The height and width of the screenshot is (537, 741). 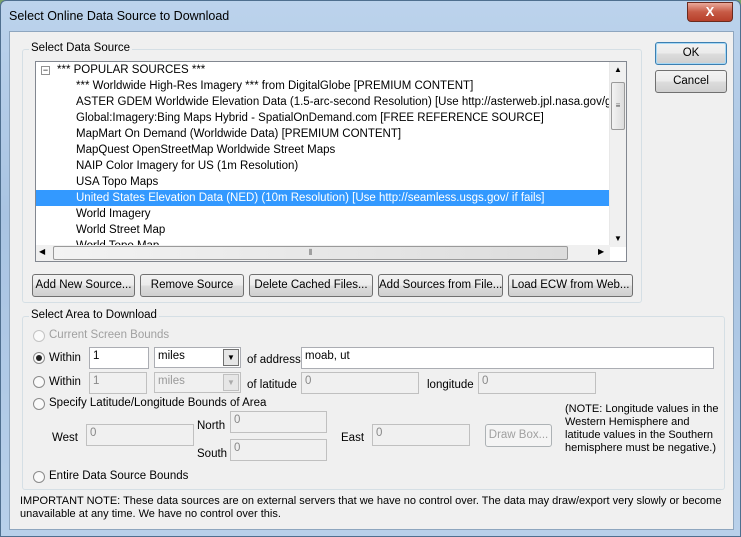 I want to click on address-input: moab, ut, so click(x=507, y=358).